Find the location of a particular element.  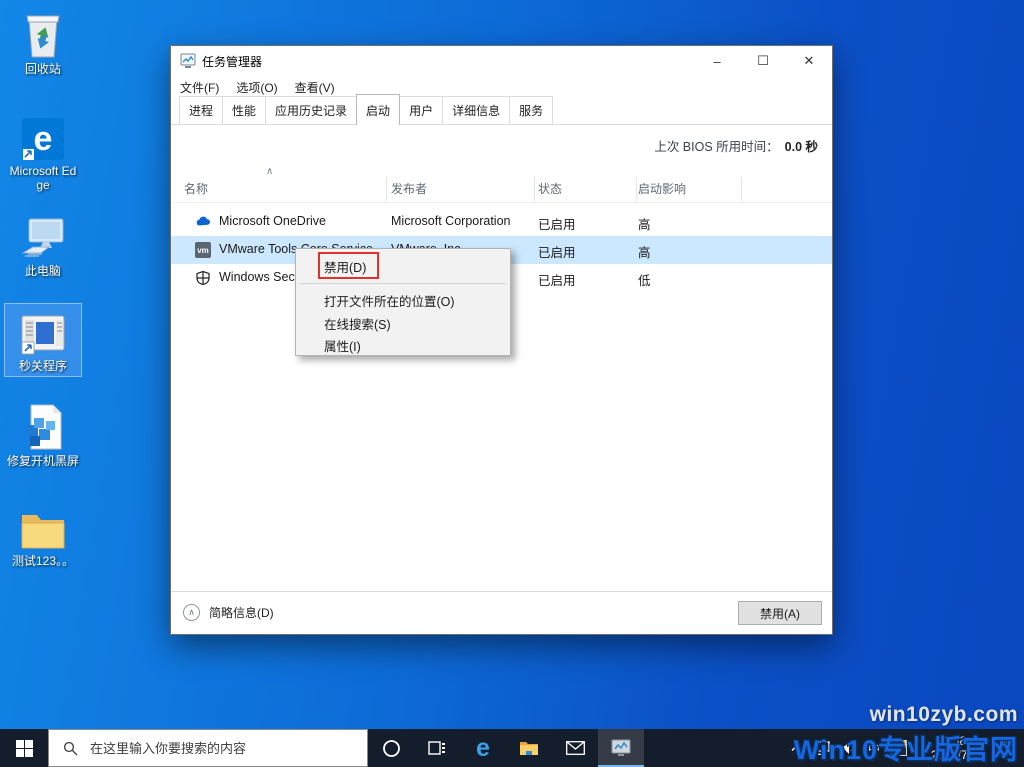

column-header-publisher: 发布者 is located at coordinates (409, 188).